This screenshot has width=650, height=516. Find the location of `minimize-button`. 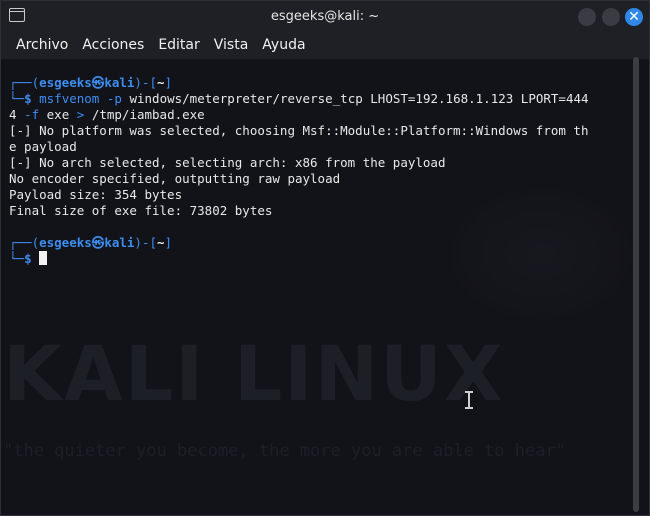

minimize-button is located at coordinates (587, 17).